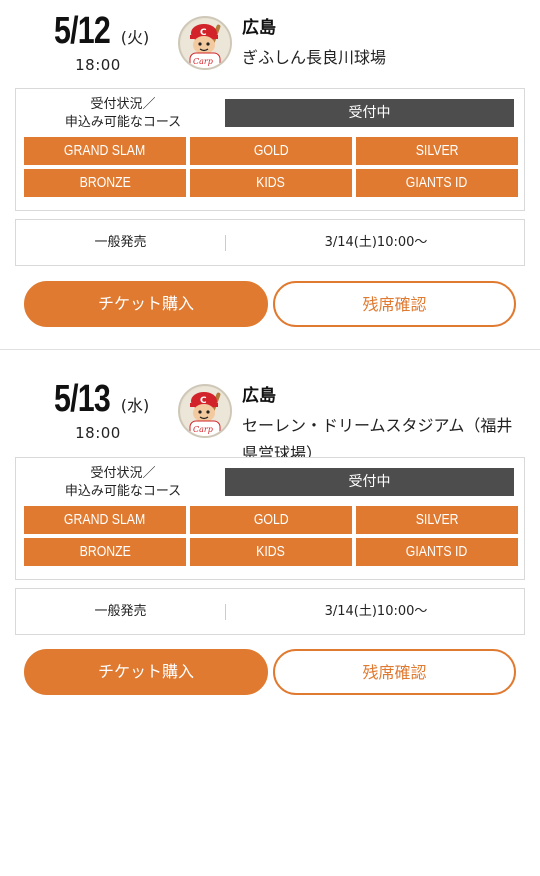 The width and height of the screenshot is (540, 876). Describe the element at coordinates (270, 349) in the screenshot. I see `divider` at that location.